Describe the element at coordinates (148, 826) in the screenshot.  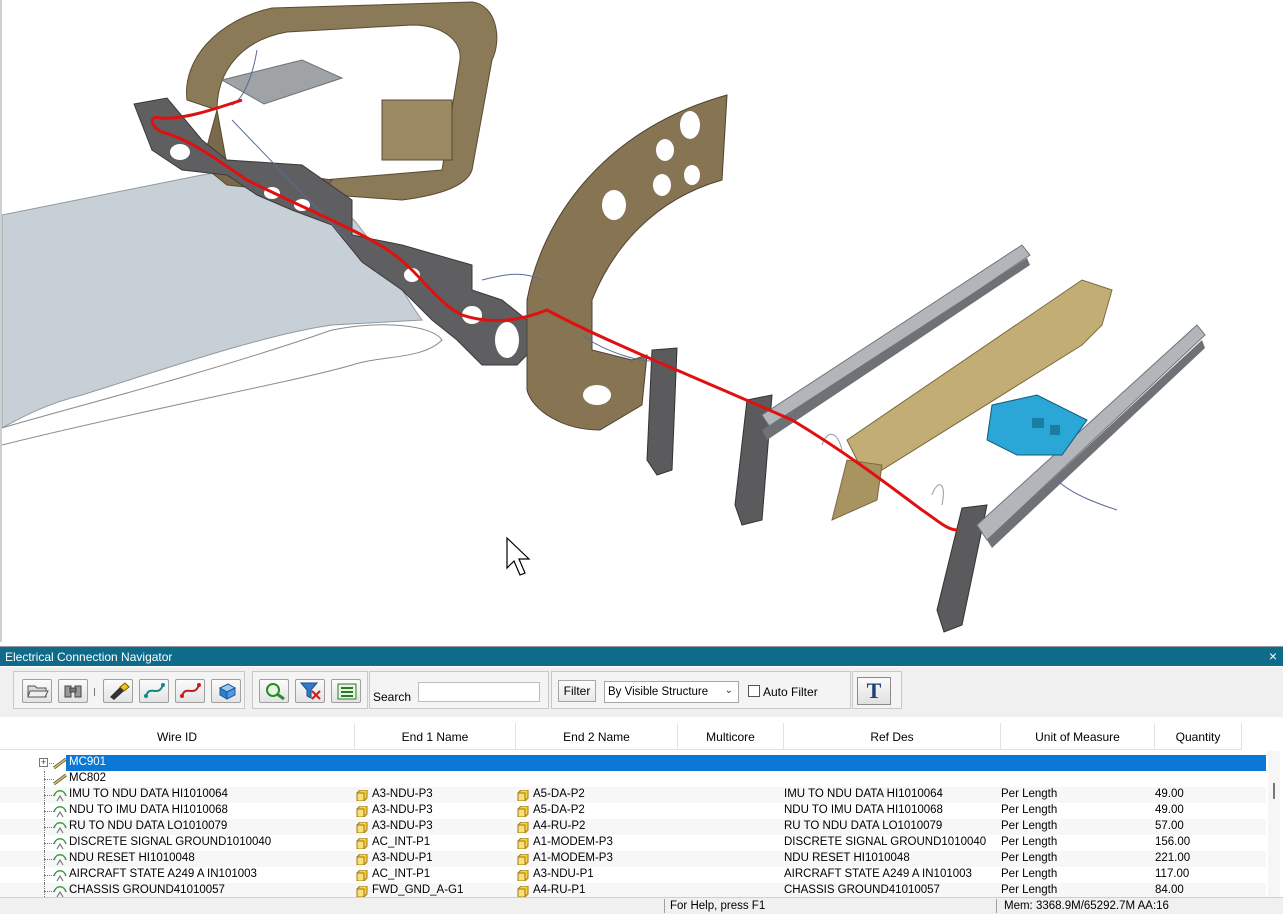
I see `wire-id: RU TO NDU DATA LO1010079` at that location.